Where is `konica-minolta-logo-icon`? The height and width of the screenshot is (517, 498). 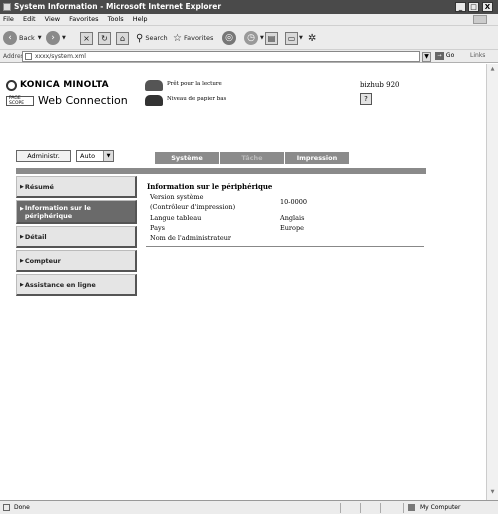
konica-minolta-logo-icon is located at coordinates (11, 85).